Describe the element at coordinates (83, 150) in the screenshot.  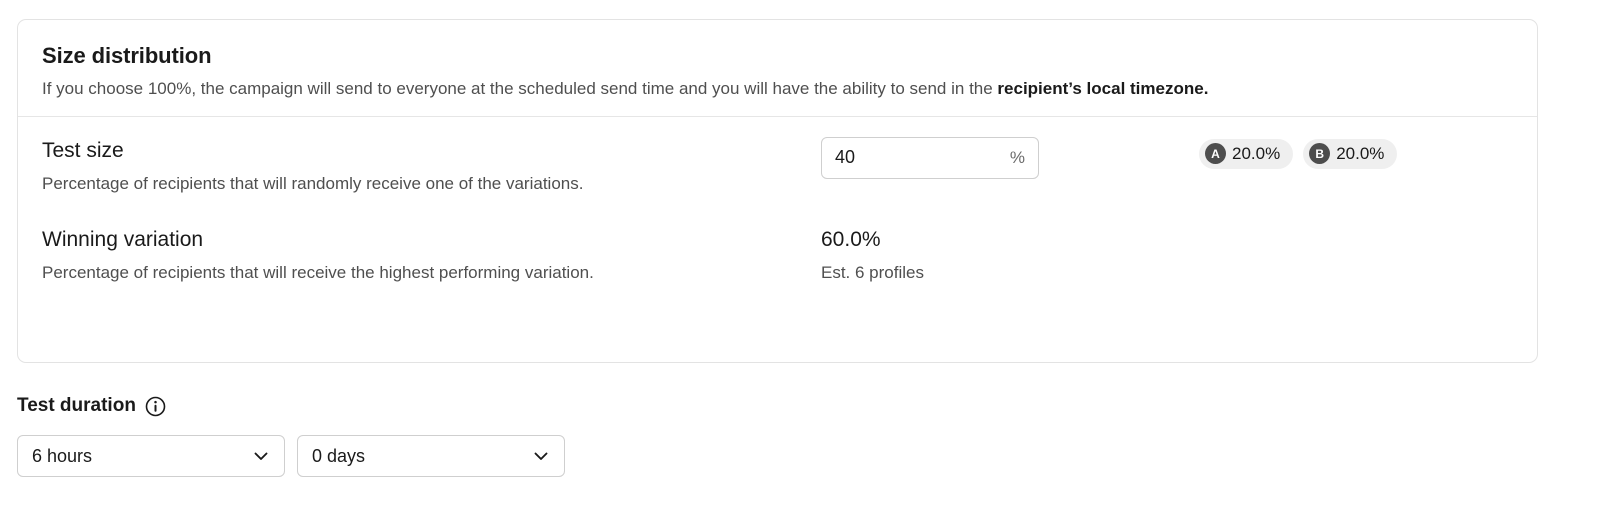
I see `test-size-label: Test size` at that location.